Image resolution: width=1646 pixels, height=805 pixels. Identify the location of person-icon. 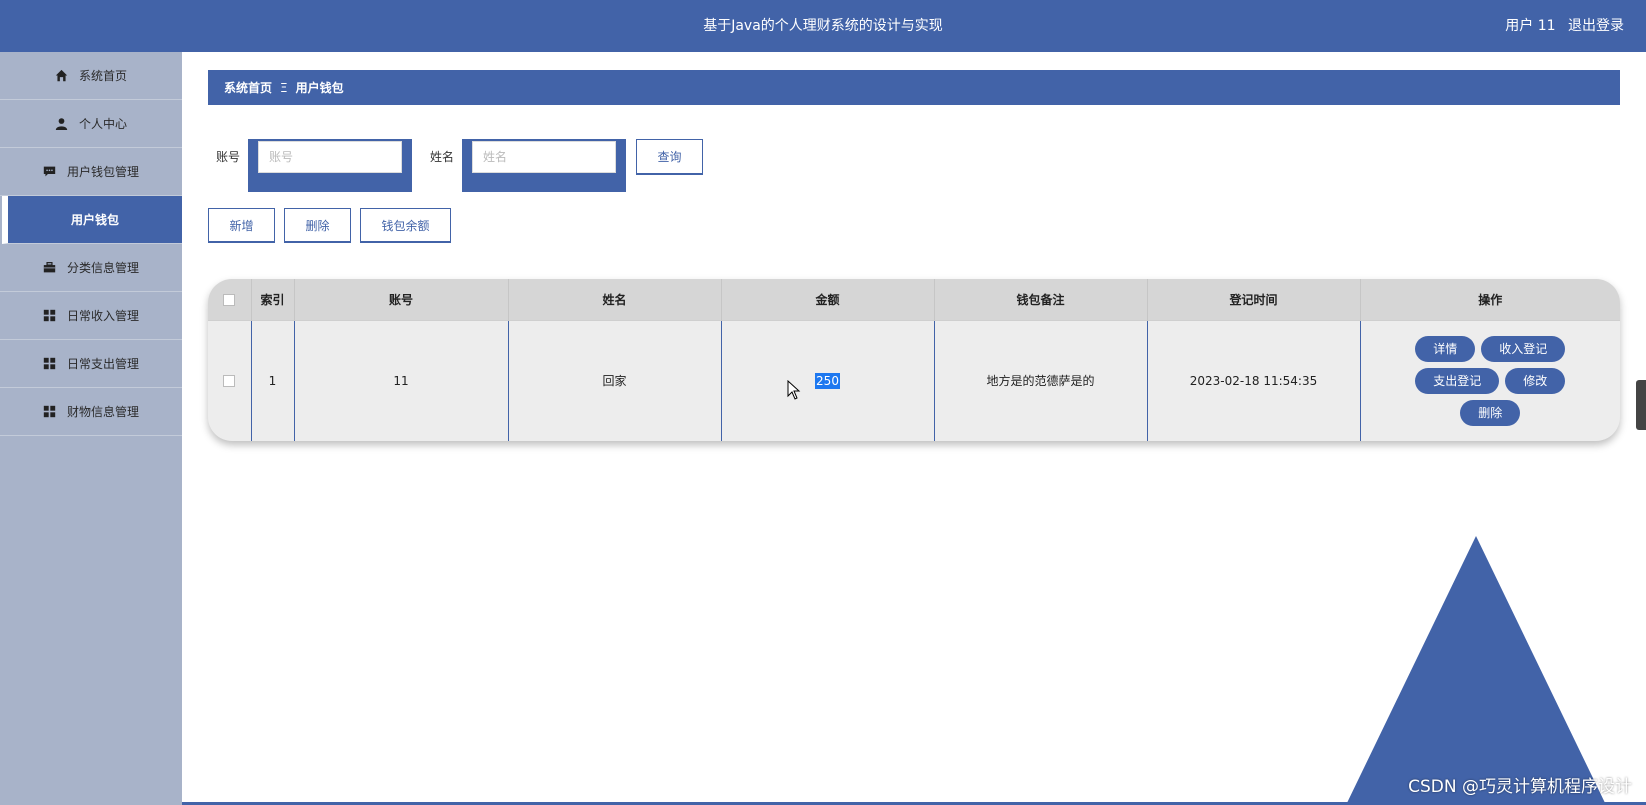
(62, 124).